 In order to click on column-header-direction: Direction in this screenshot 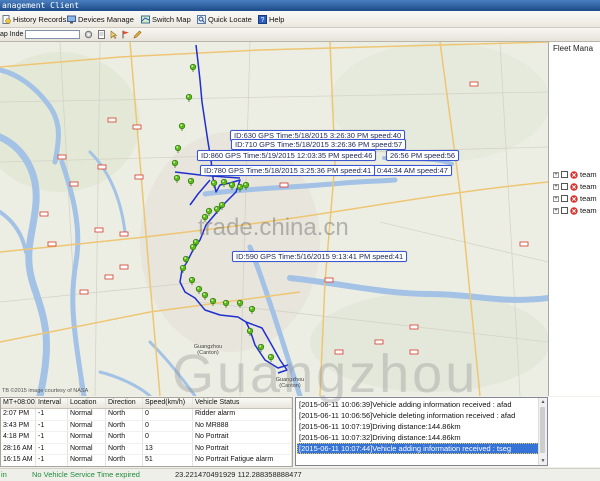, I will do `click(124, 403)`.